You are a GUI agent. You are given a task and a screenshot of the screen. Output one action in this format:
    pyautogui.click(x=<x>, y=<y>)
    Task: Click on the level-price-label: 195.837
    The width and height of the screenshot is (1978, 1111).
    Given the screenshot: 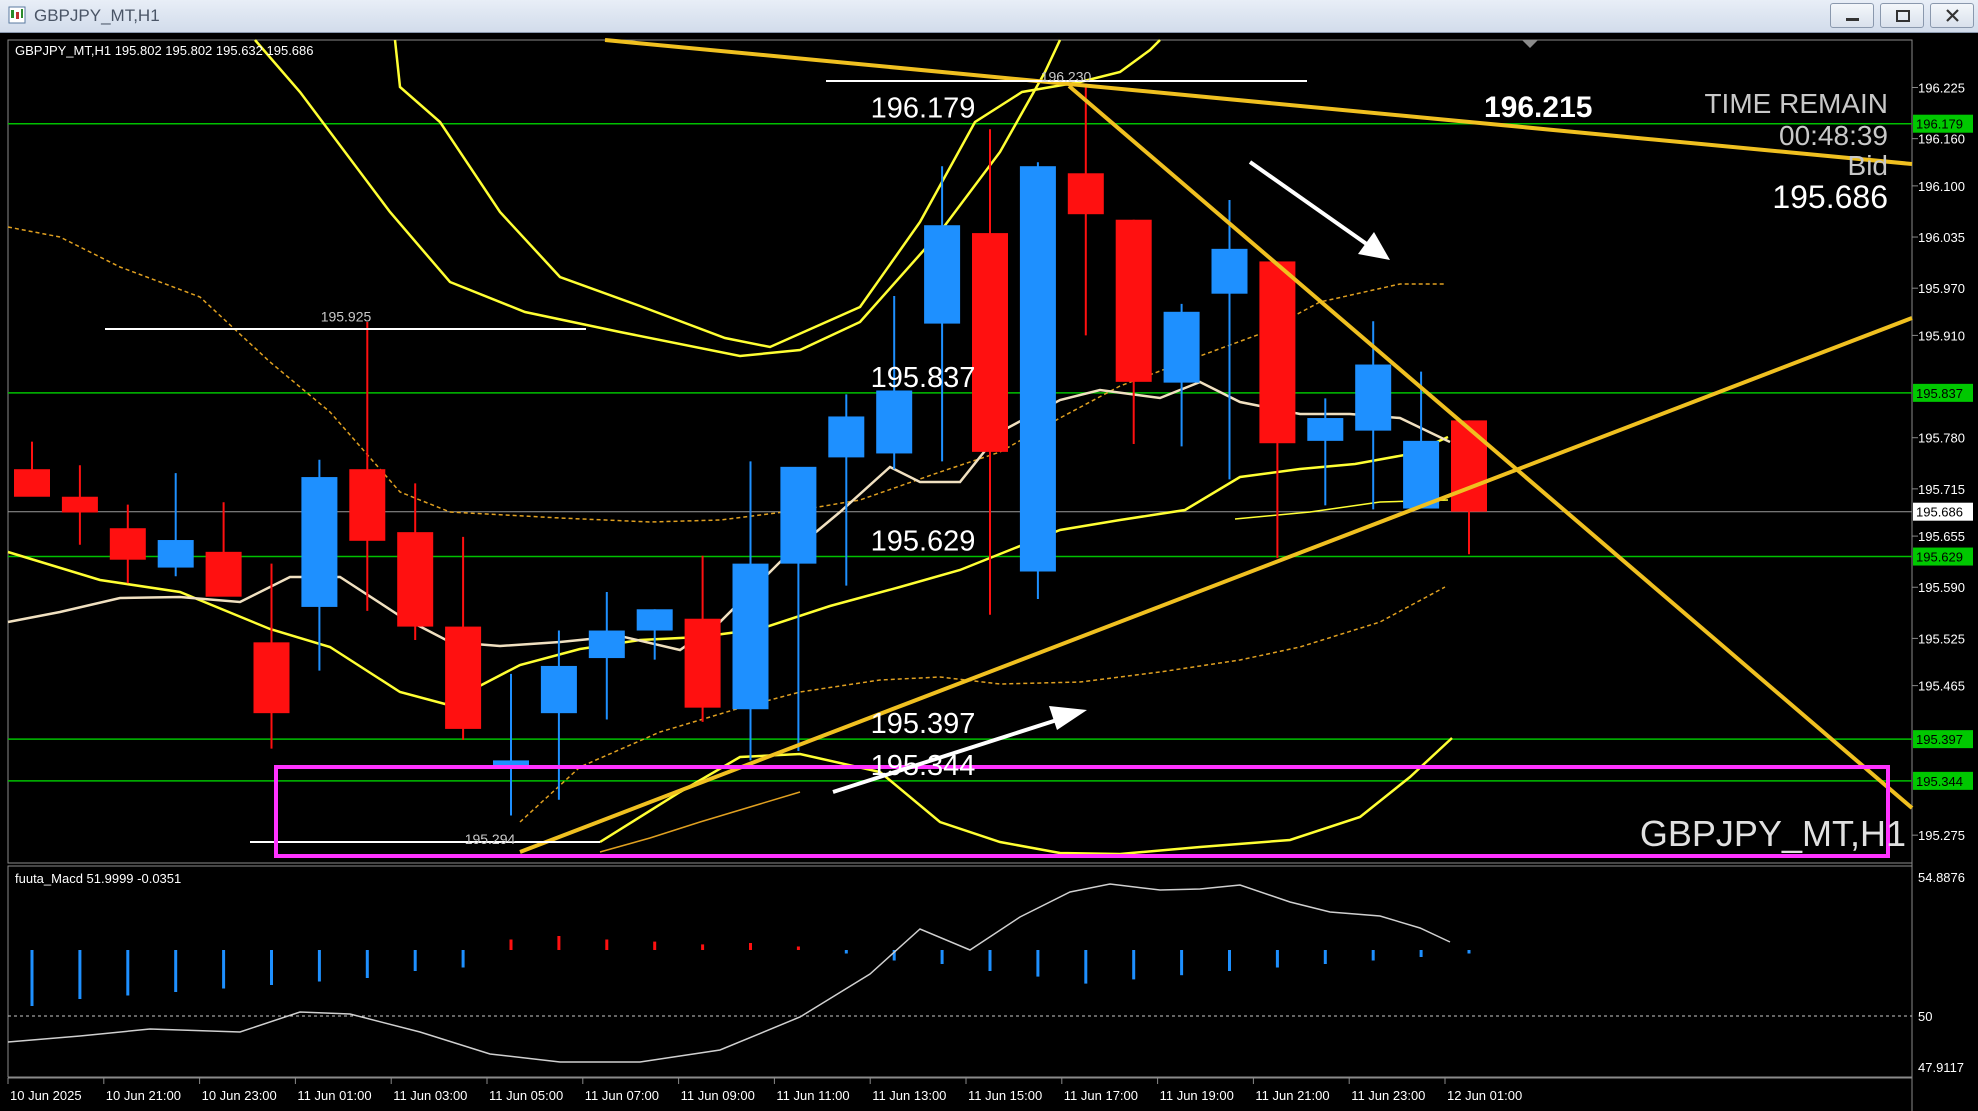 What is the action you would take?
    pyautogui.click(x=923, y=378)
    